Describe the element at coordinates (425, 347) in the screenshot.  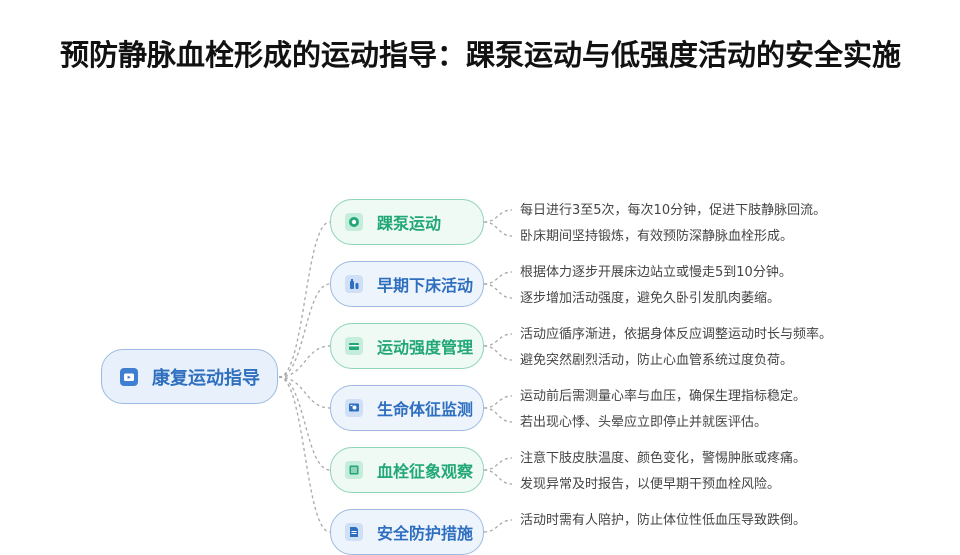
I see `branch-label: 运动强度管理` at that location.